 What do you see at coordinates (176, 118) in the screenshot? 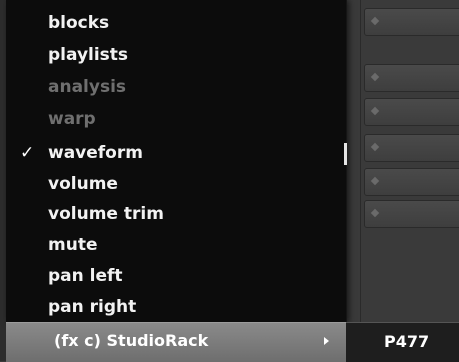
I see `menu-item-warp: warp` at bounding box center [176, 118].